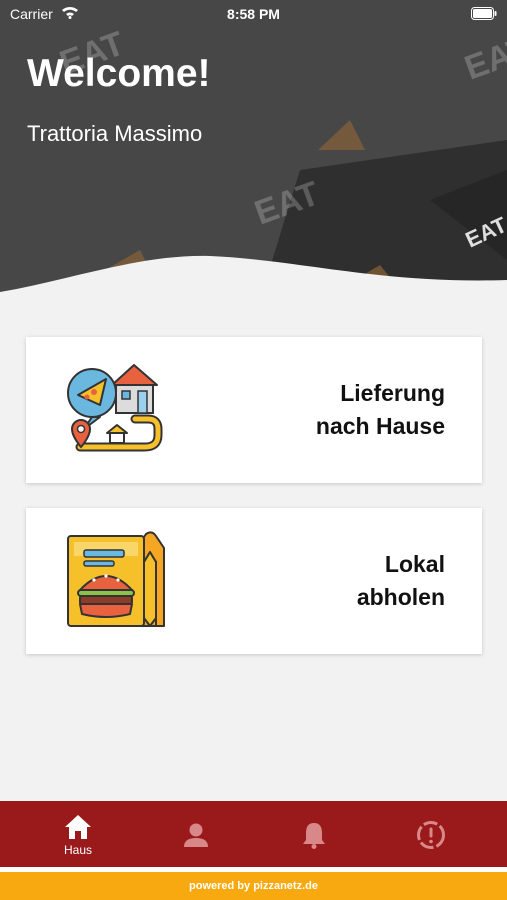  Describe the element at coordinates (116, 579) in the screenshot. I see `takeaway-bag-icon` at that location.